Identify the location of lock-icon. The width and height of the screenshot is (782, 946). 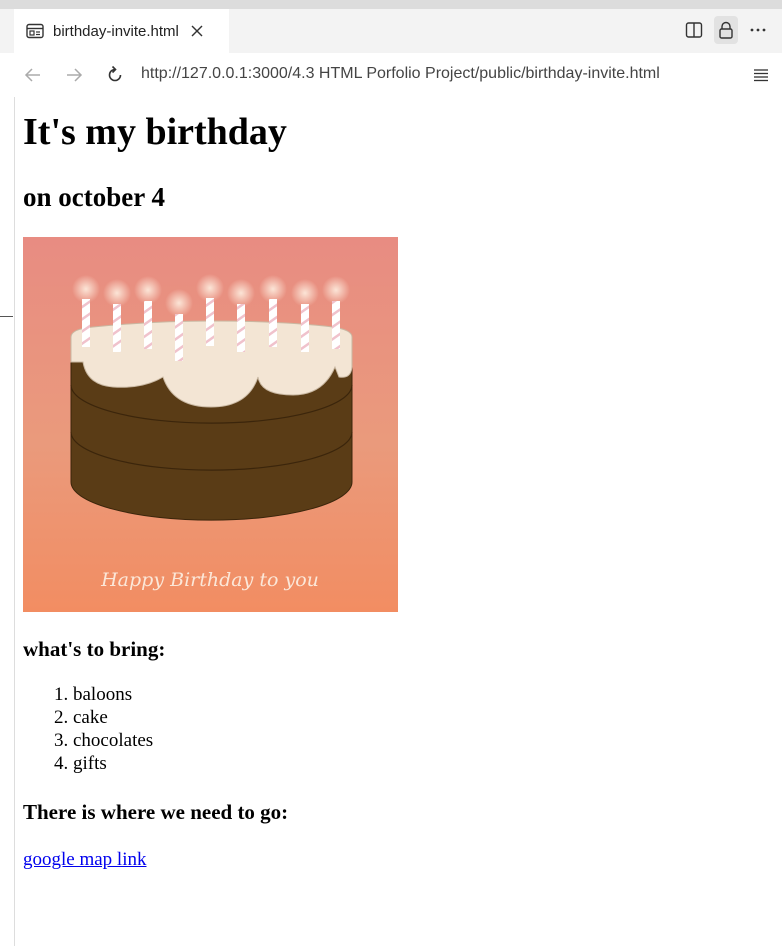
(726, 30).